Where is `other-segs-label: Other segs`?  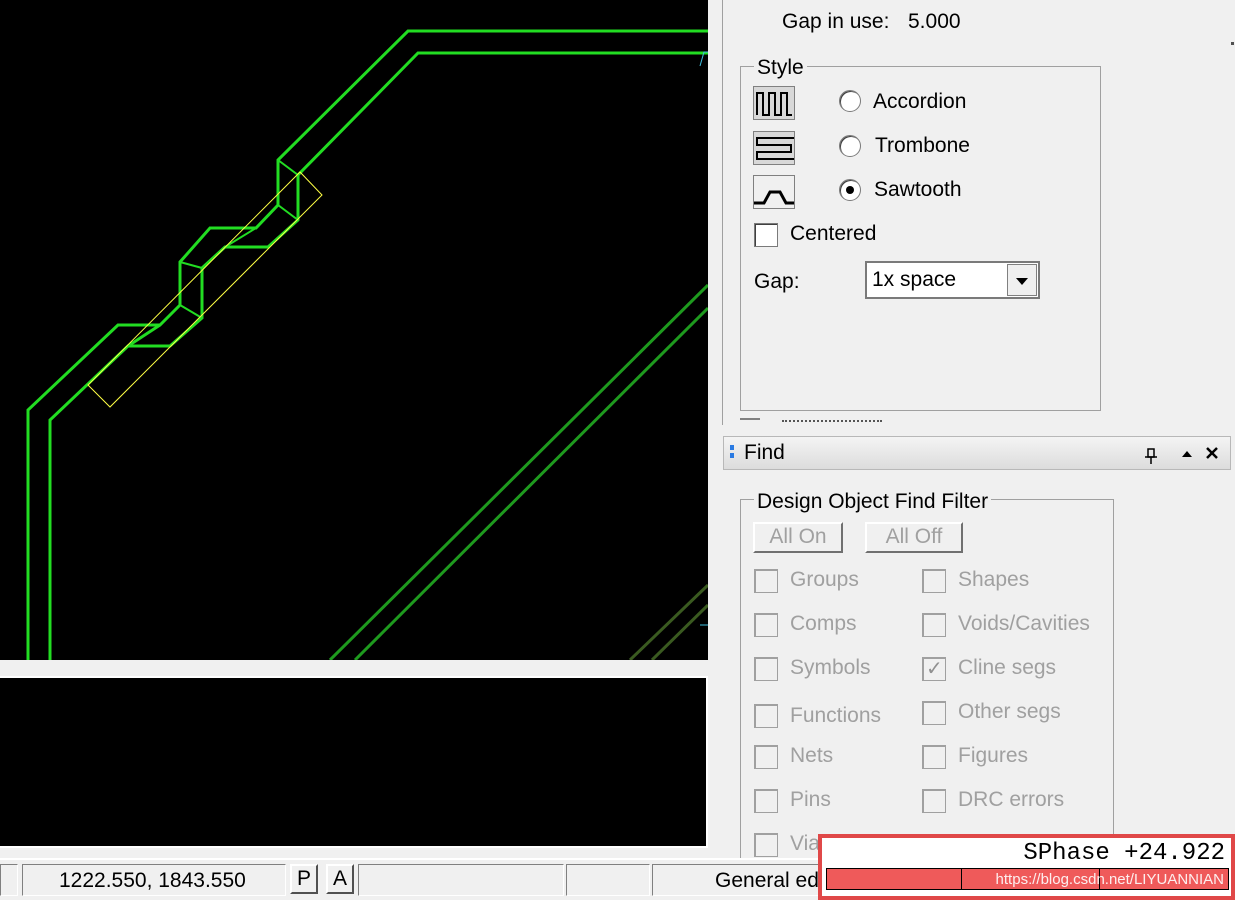 other-segs-label: Other segs is located at coordinates (1009, 711).